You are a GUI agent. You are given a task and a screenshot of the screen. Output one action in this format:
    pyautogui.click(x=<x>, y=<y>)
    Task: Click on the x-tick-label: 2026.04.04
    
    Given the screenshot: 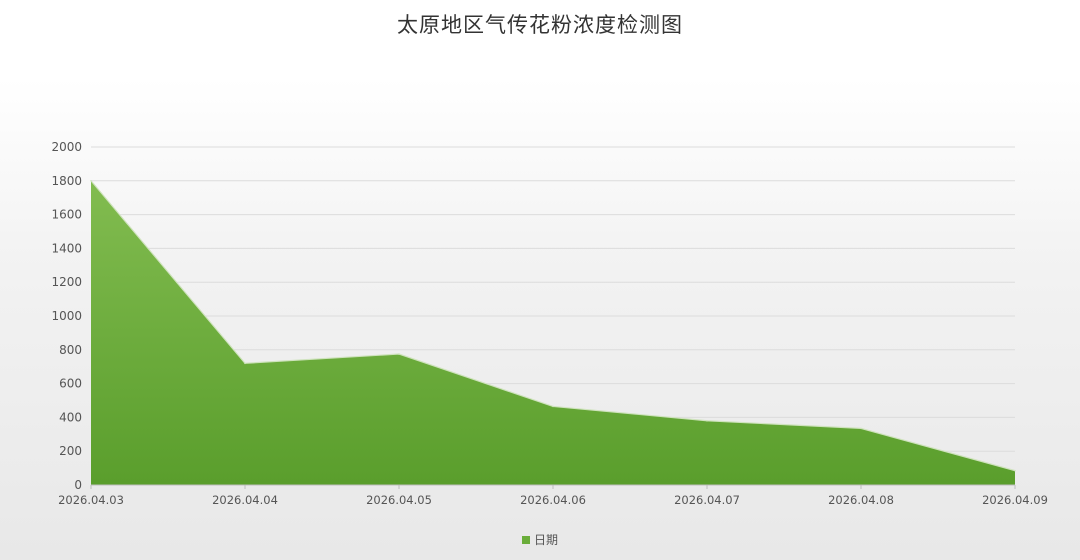 What is the action you would take?
    pyautogui.click(x=245, y=500)
    